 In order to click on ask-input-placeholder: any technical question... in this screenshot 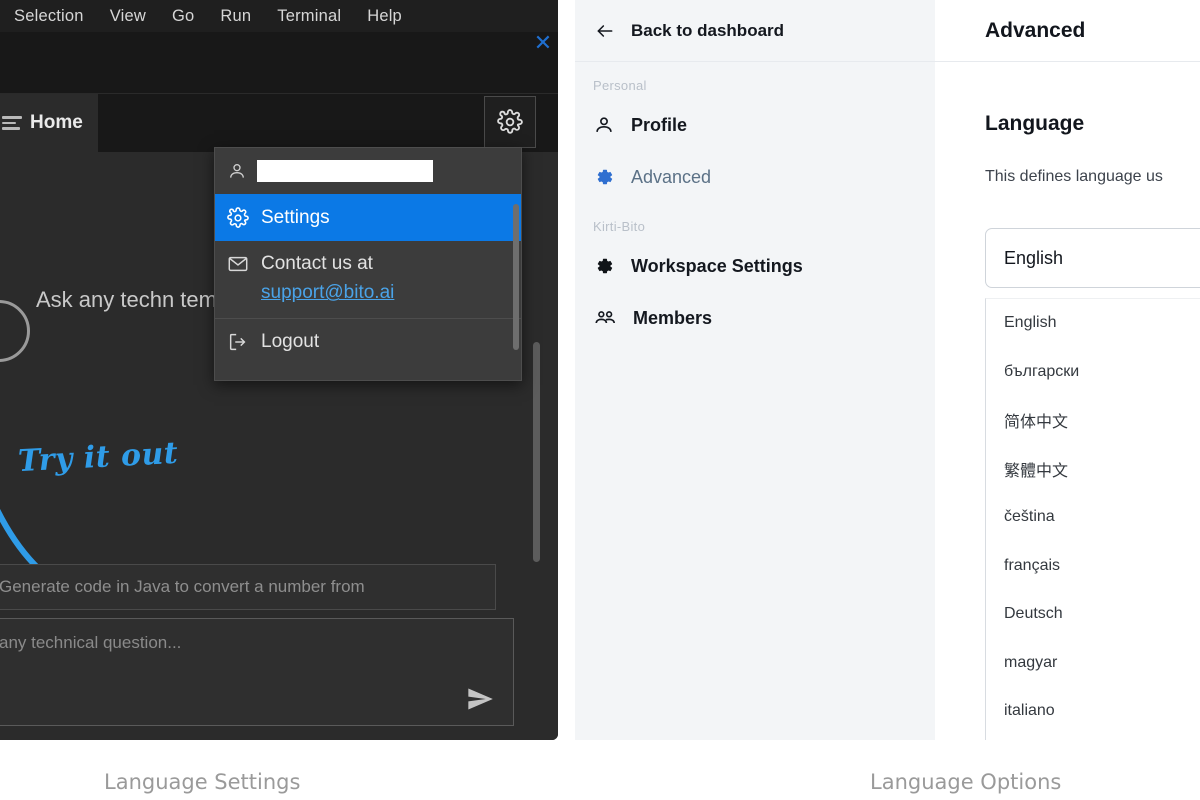, I will do `click(91, 642)`.